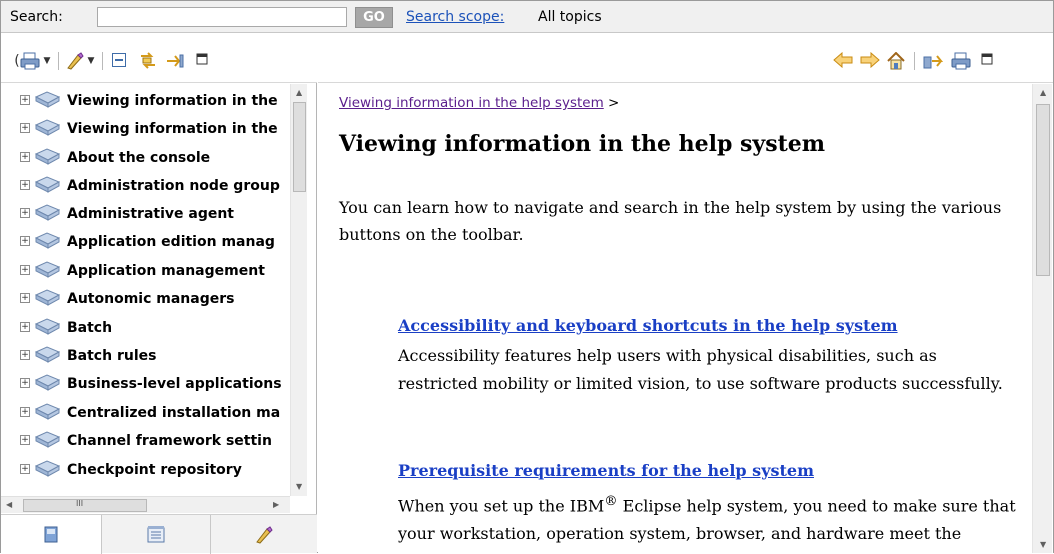 This screenshot has width=1054, height=554. What do you see at coordinates (501, 506) in the screenshot?
I see `description-text: When you set up the IBM` at bounding box center [501, 506].